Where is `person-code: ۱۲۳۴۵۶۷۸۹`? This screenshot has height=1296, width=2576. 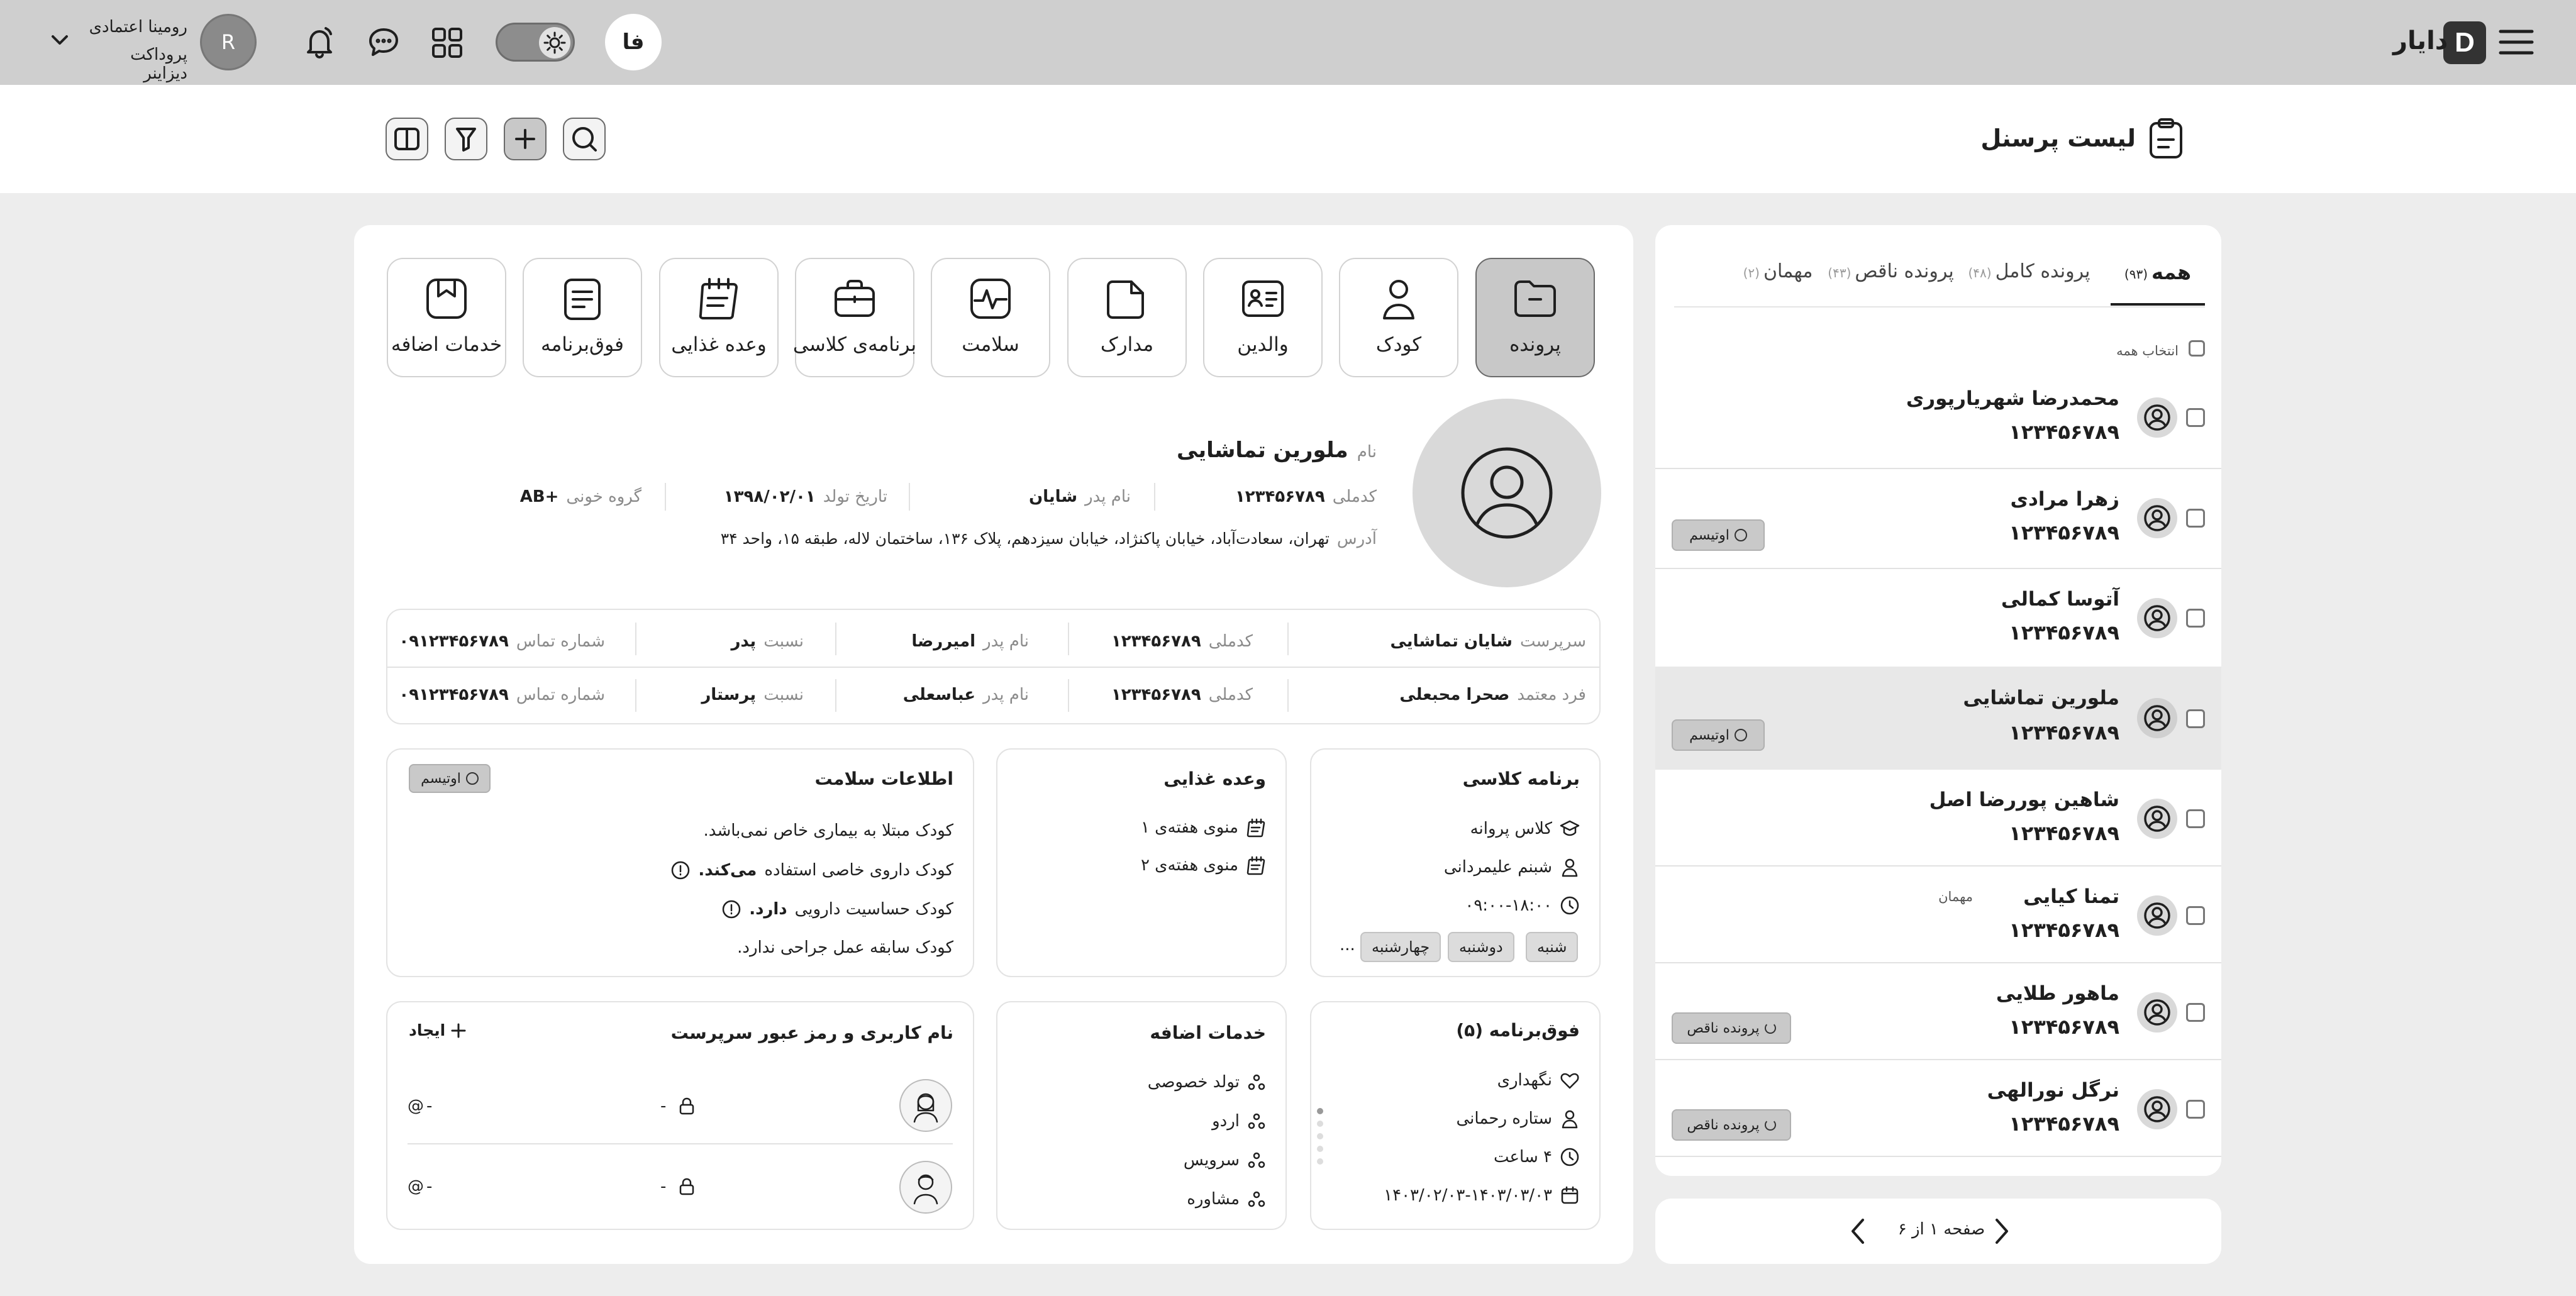
person-code: ۱۲۳۴۵۶۷۸۹ is located at coordinates (2064, 533).